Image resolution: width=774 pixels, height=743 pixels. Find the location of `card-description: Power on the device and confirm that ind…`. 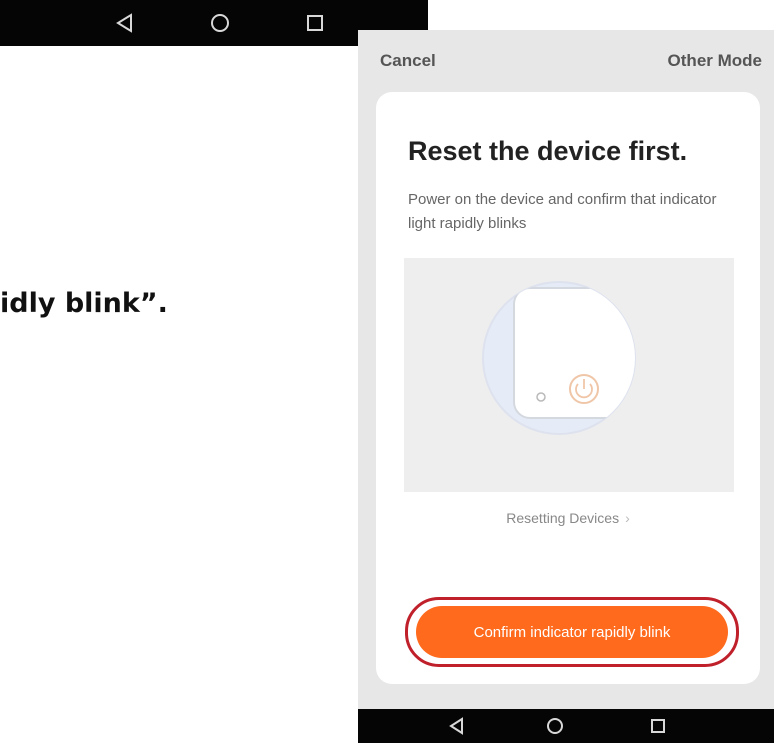

card-description: Power on the device and confirm that ind… is located at coordinates (562, 211).